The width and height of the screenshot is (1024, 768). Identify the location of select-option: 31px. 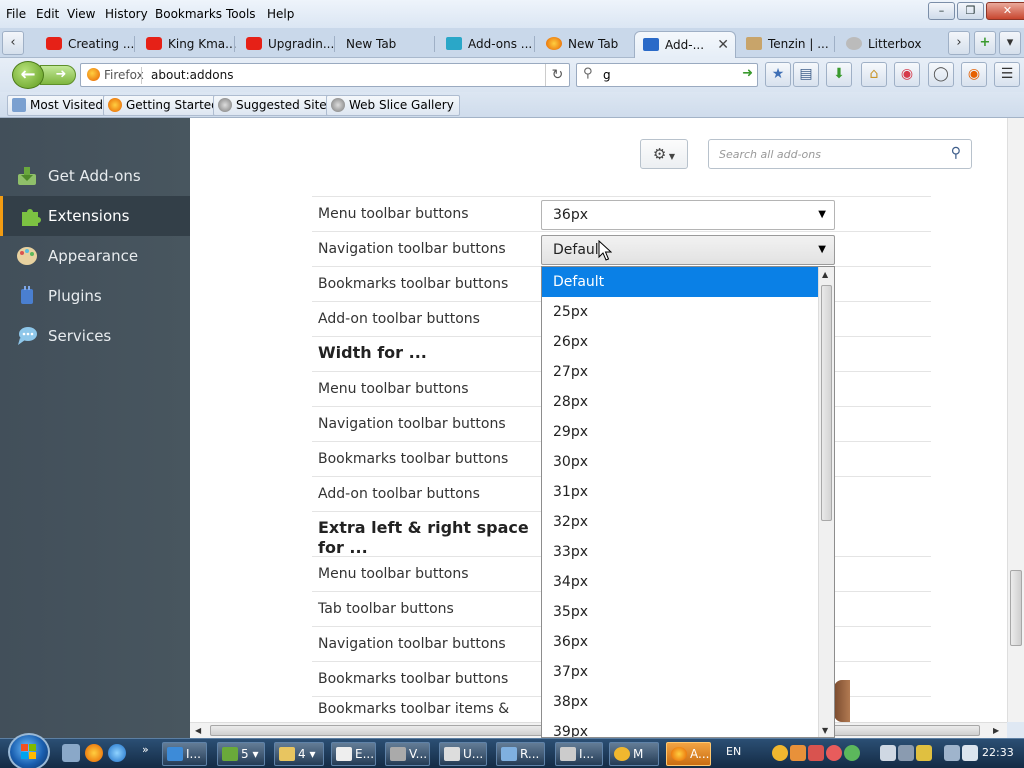
(680, 492).